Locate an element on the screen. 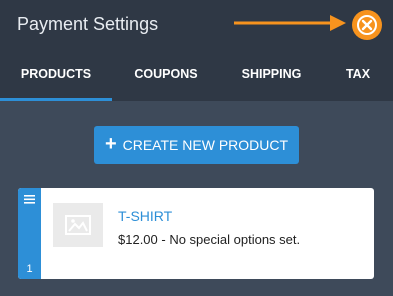 This screenshot has height=296, width=393. drag-handle: 1 is located at coordinates (29, 233).